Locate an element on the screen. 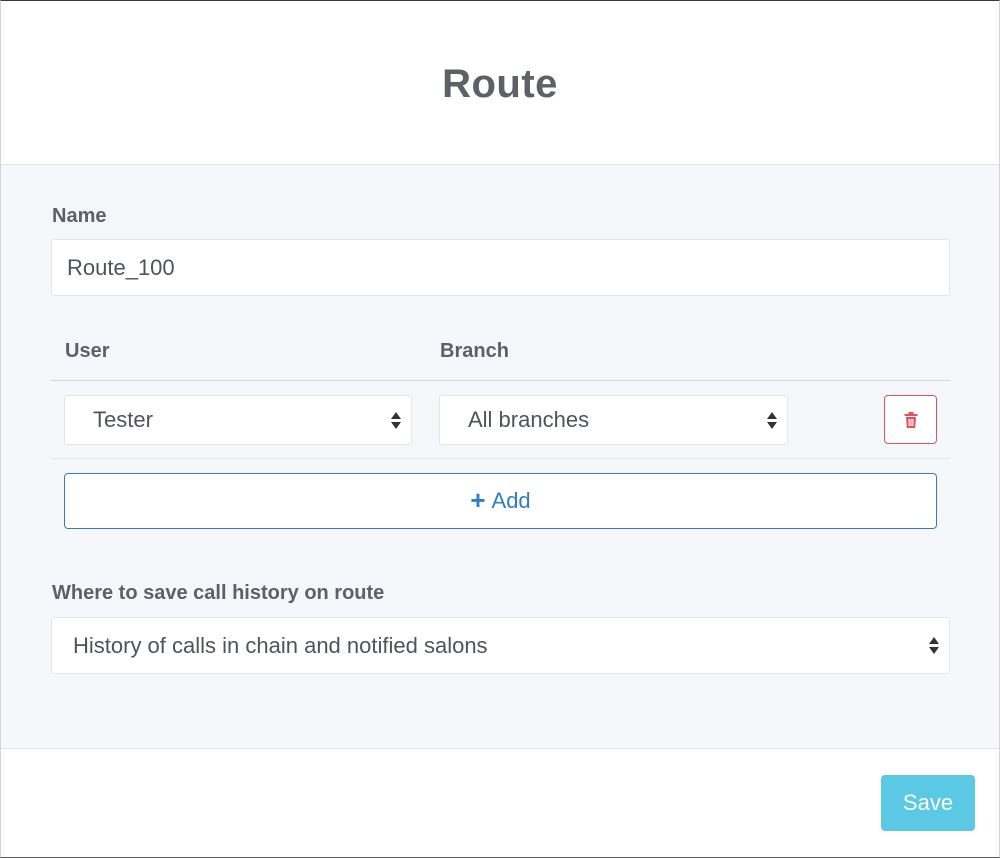 This screenshot has width=1000, height=858. modal-title: Route is located at coordinates (500, 84).